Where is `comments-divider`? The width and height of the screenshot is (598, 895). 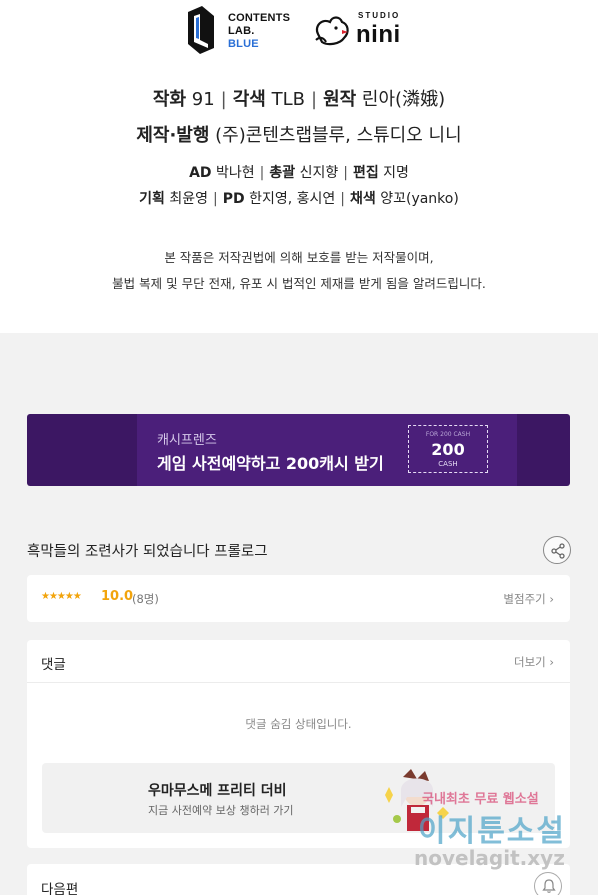
comments-divider is located at coordinates (298, 682).